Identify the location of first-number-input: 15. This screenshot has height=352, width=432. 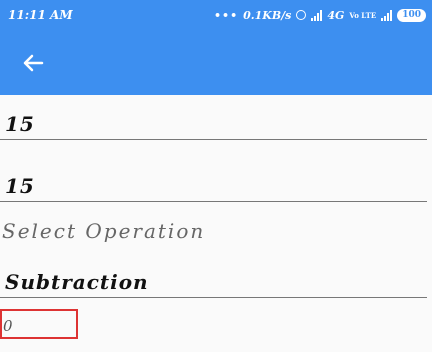
(213, 120).